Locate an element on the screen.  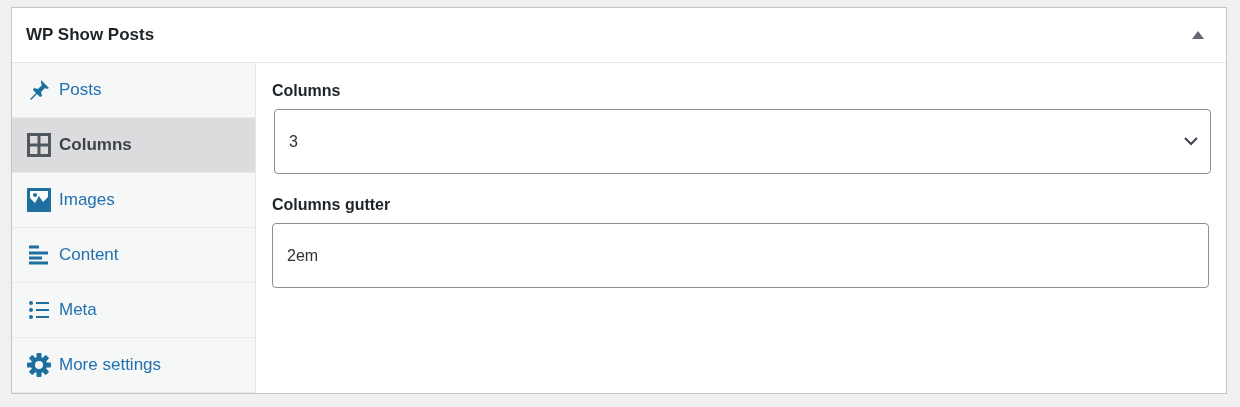
gear-icon is located at coordinates (39, 365).